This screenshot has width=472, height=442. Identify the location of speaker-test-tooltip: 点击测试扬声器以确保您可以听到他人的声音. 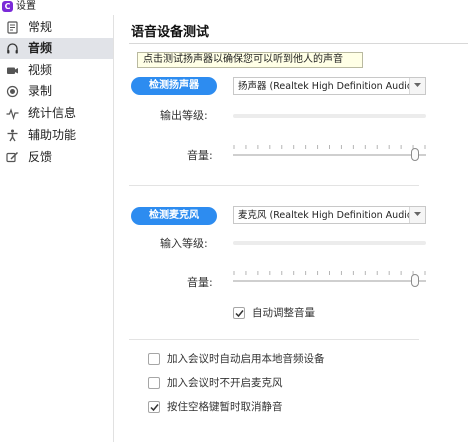
(250, 60).